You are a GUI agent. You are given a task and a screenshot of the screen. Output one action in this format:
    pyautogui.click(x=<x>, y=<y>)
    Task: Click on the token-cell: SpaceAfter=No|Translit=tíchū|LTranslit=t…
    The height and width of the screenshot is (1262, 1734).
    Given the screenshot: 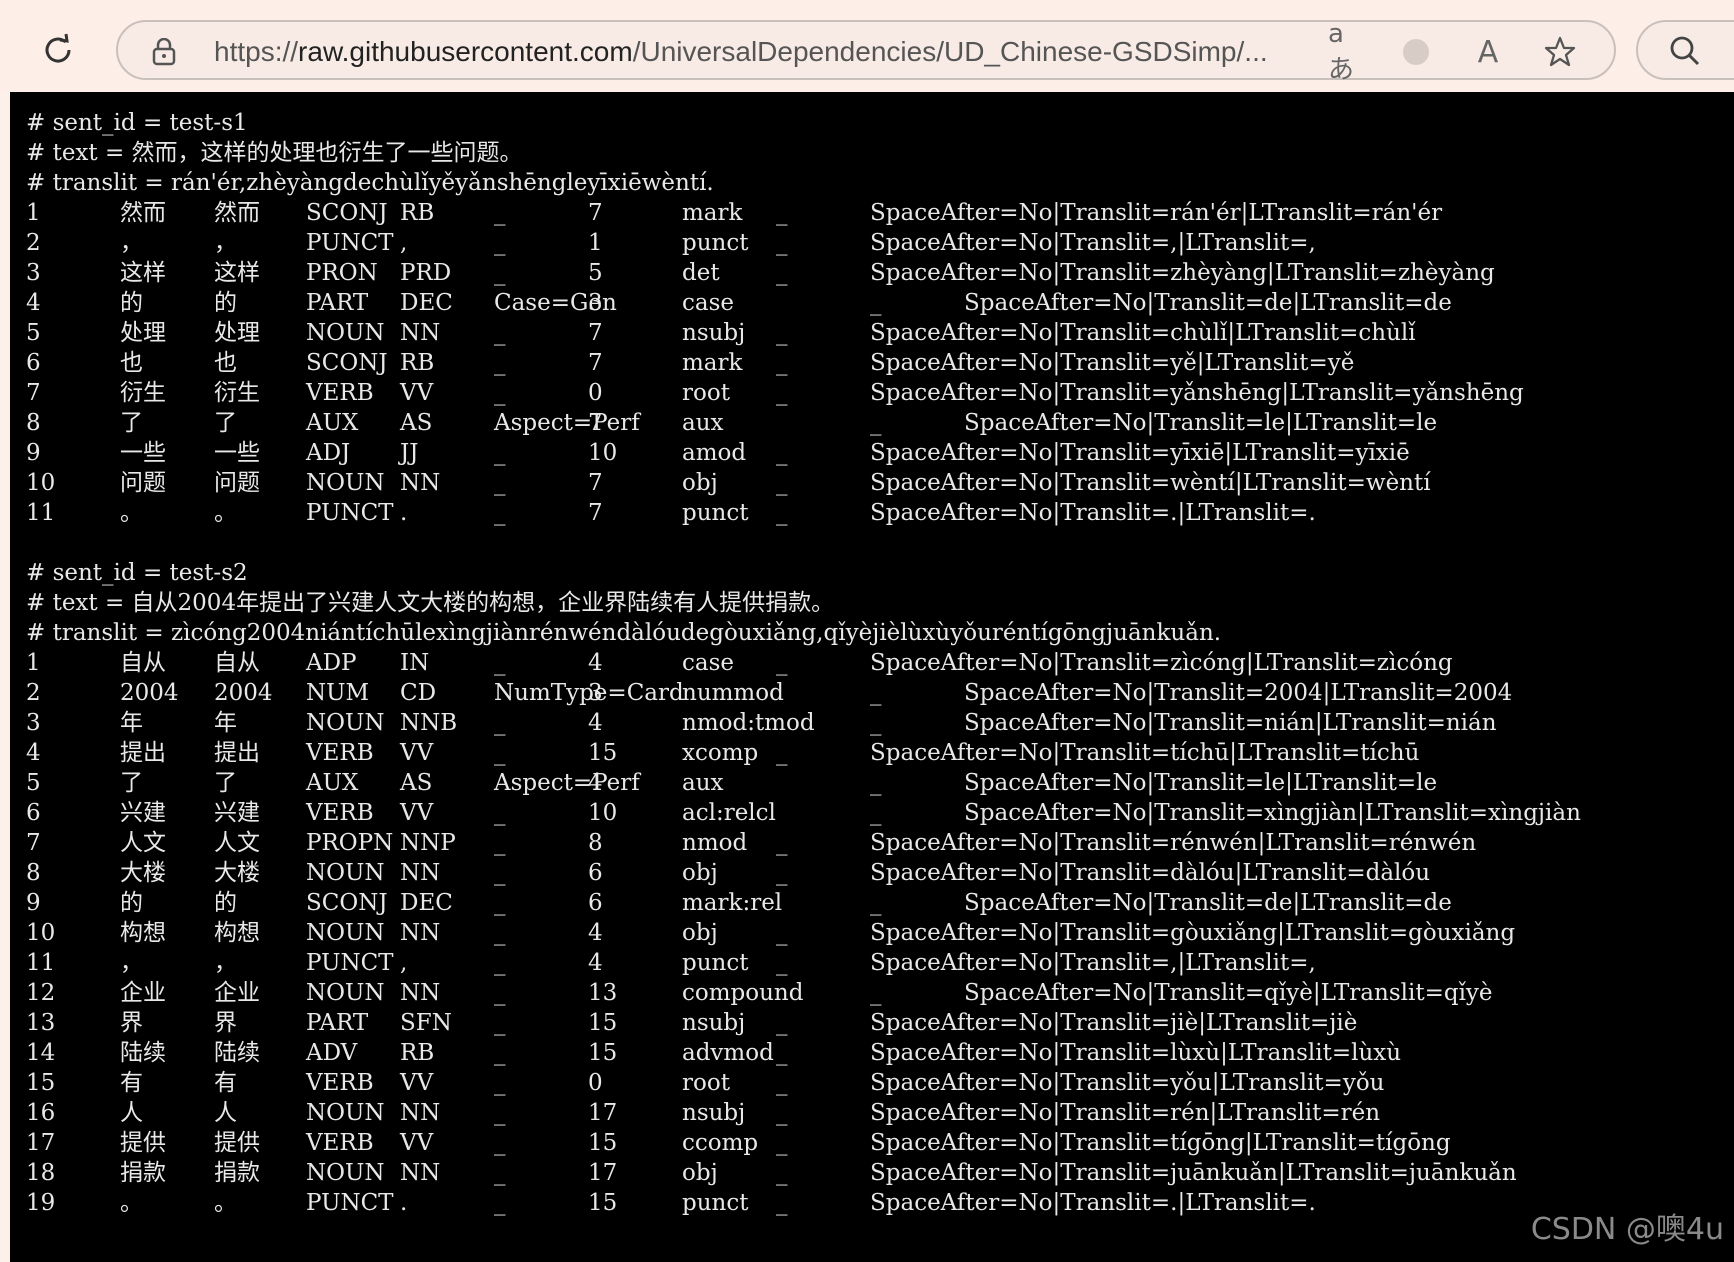 What is the action you would take?
    pyautogui.click(x=1145, y=753)
    